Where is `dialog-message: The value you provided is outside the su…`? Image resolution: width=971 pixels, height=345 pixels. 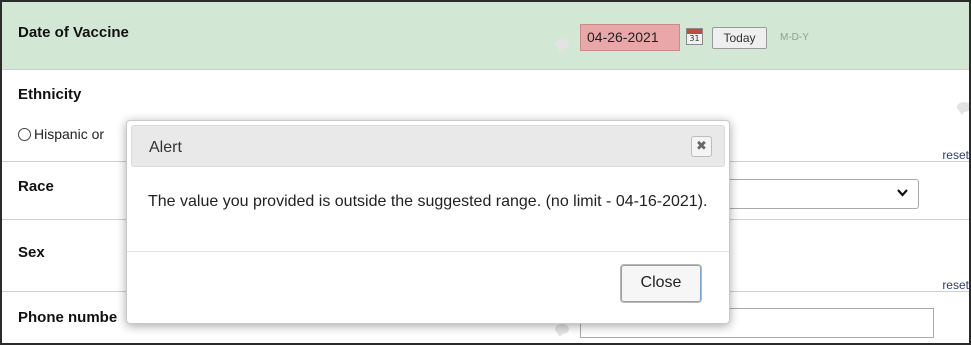
dialog-message: The value you provided is outside the su… is located at coordinates (428, 201).